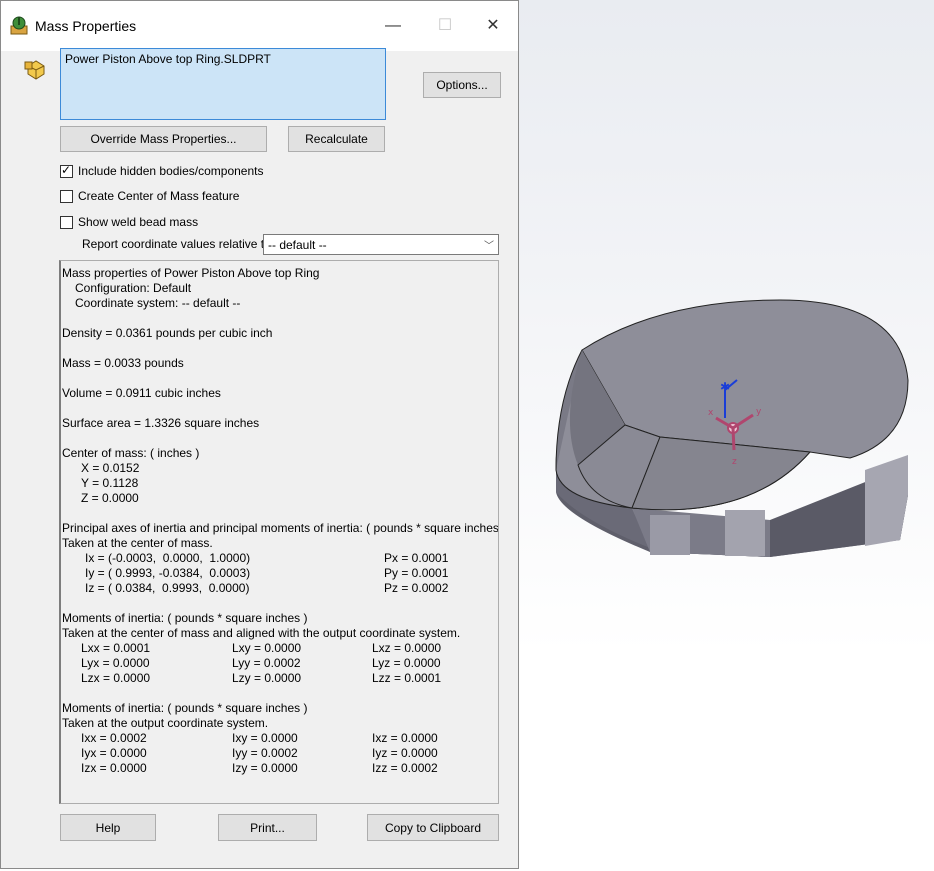 Image resolution: width=934 pixels, height=871 pixels. Describe the element at coordinates (381, 244) in the screenshot. I see `coordinate-system-select: -- default -- ﹀` at that location.